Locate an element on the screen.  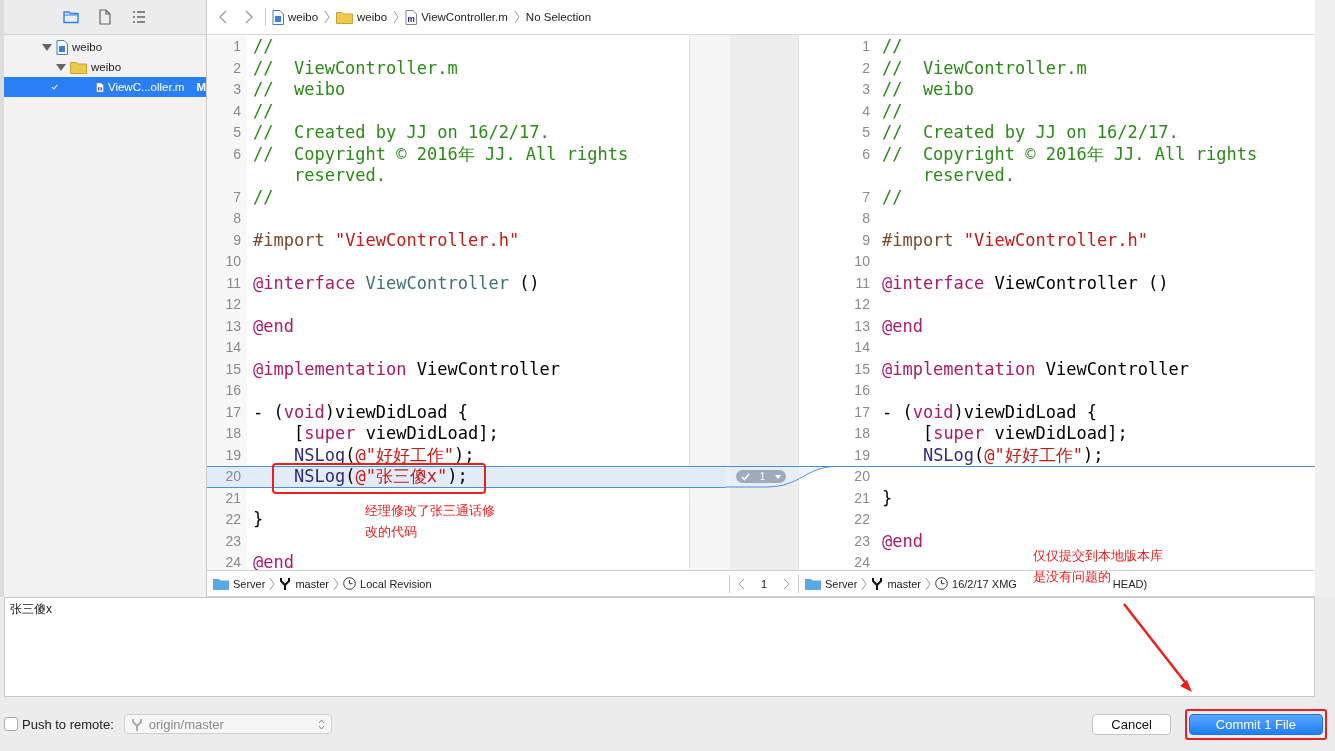
line-number: 23 is located at coordinates (862, 541).